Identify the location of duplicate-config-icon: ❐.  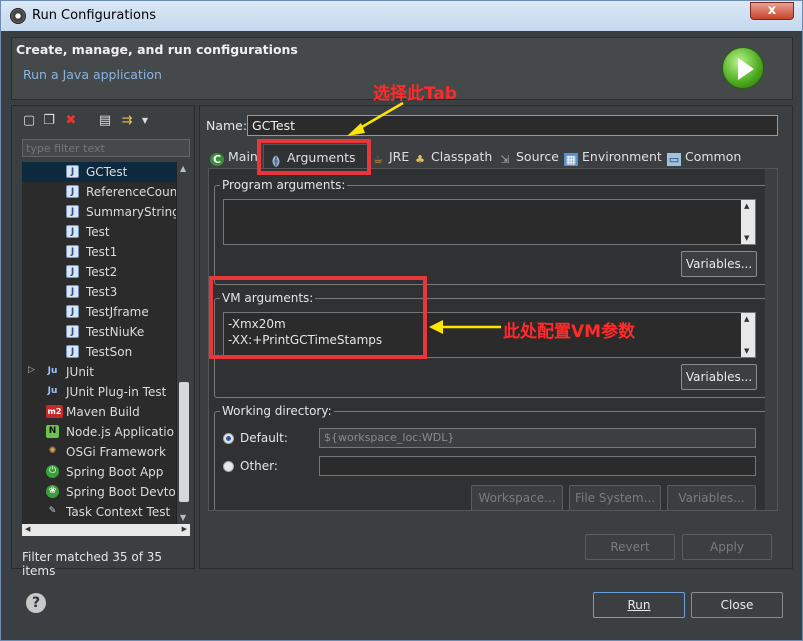
(49, 121).